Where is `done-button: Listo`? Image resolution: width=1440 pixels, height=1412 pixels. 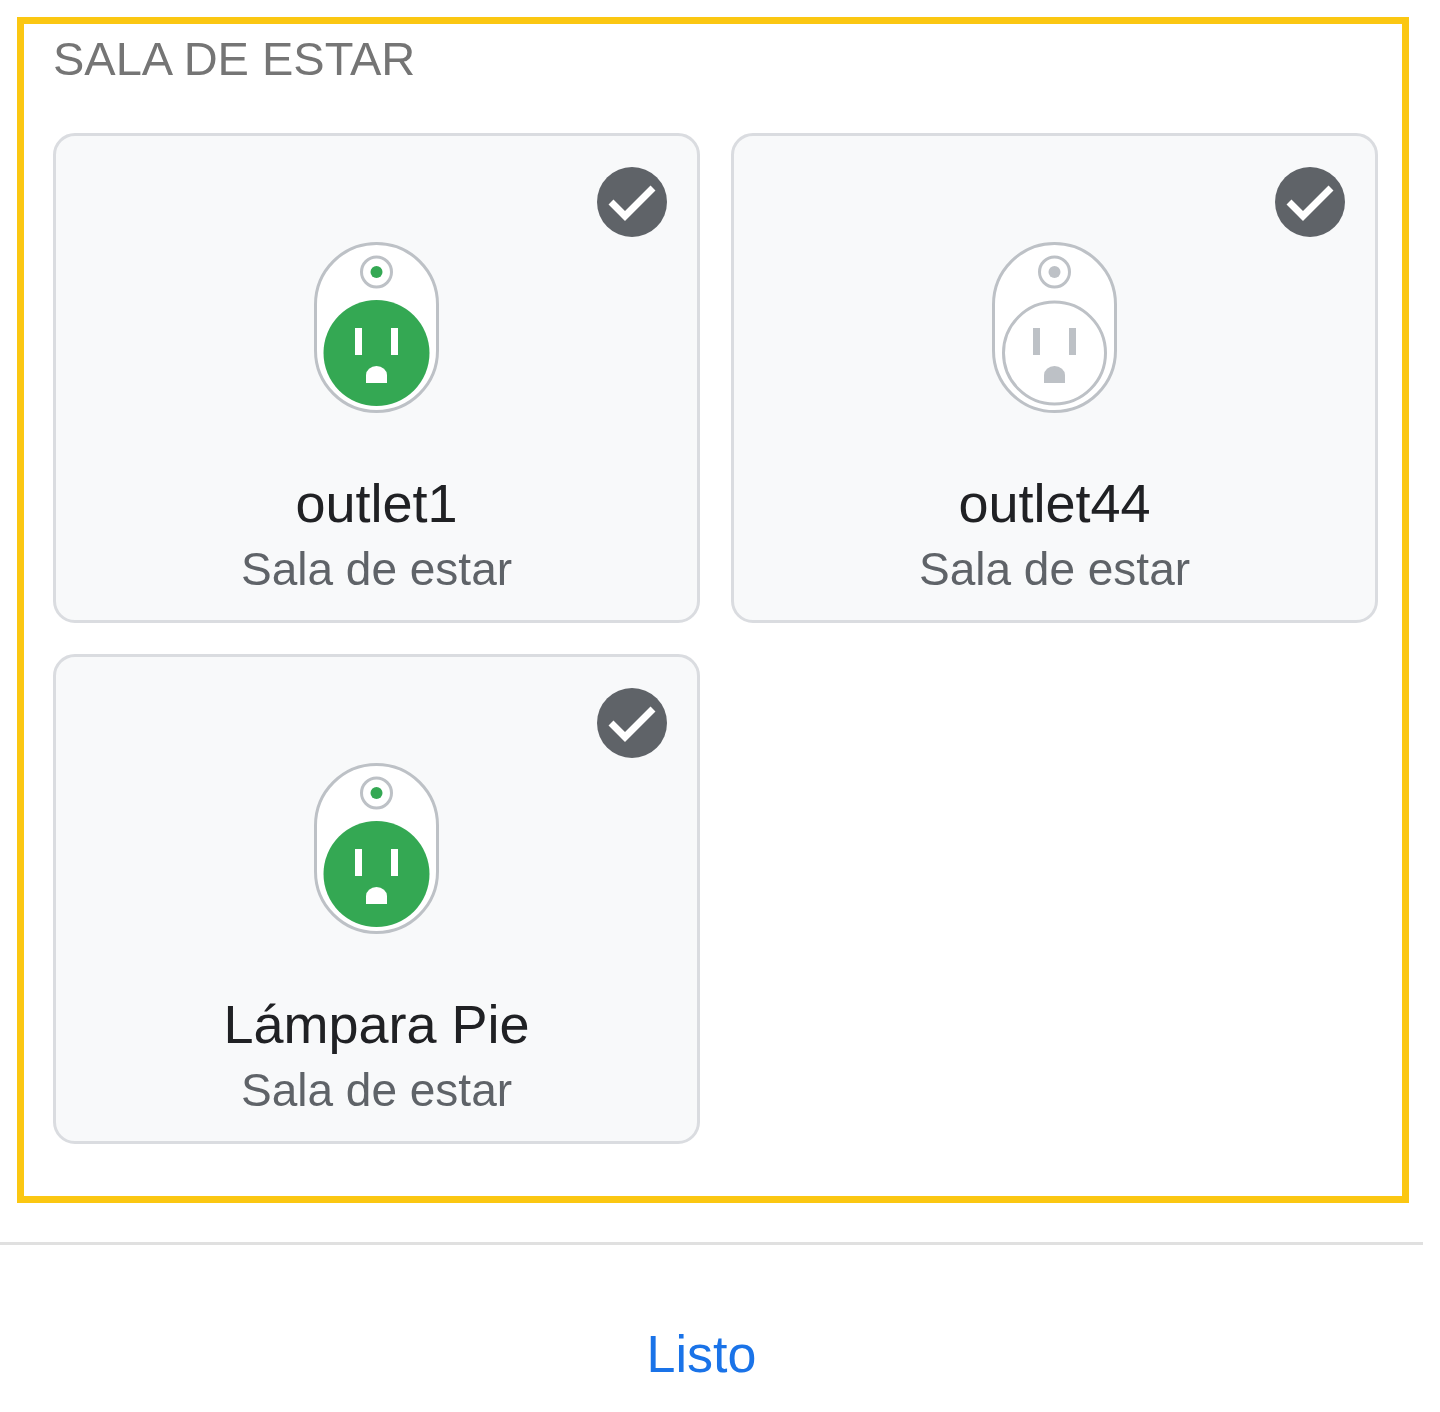 done-button: Listo is located at coordinates (701, 1355).